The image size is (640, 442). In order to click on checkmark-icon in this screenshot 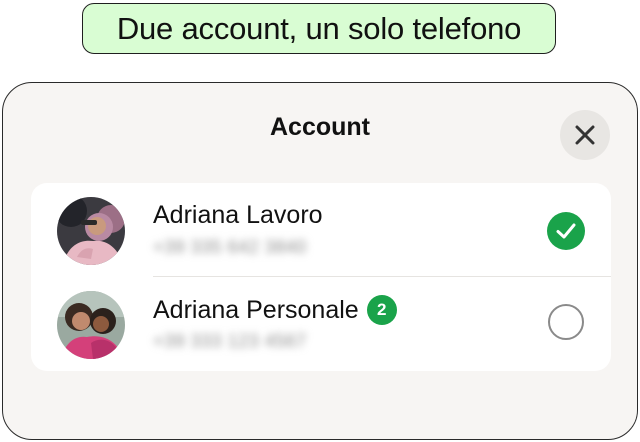, I will do `click(566, 231)`.